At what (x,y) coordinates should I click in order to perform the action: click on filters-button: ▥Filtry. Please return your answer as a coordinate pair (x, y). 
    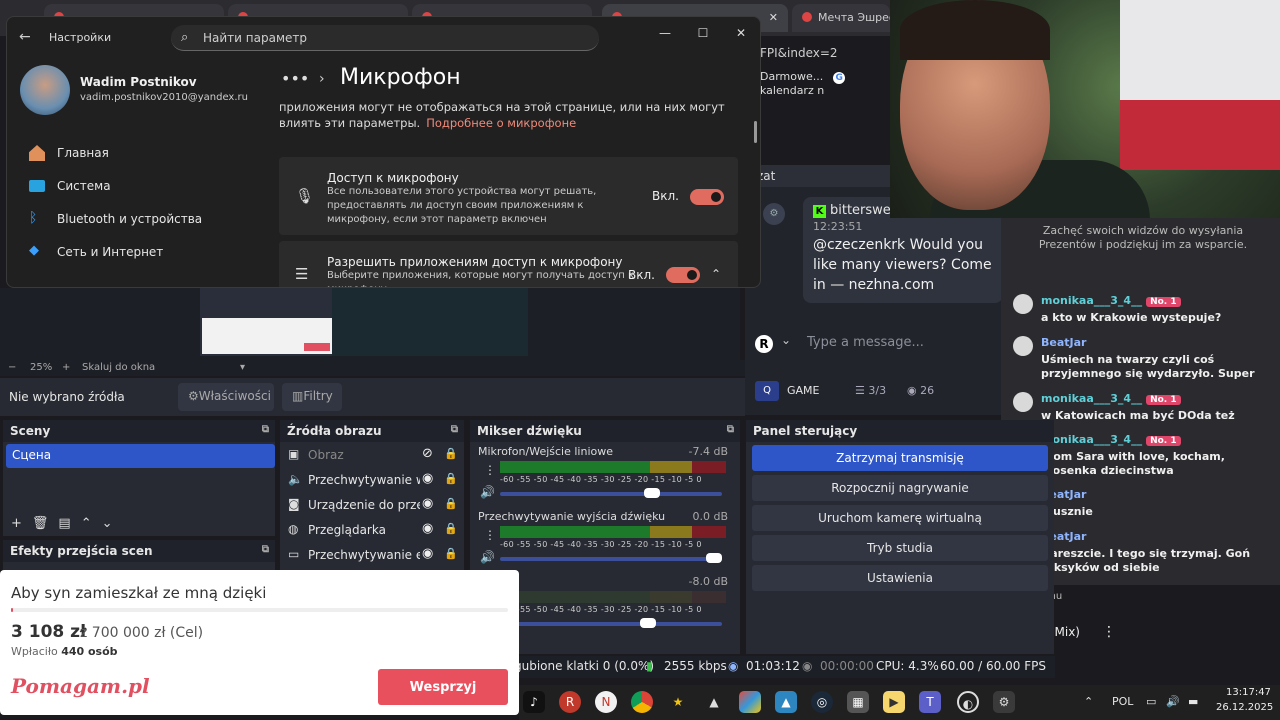
    Looking at the image, I should click on (312, 397).